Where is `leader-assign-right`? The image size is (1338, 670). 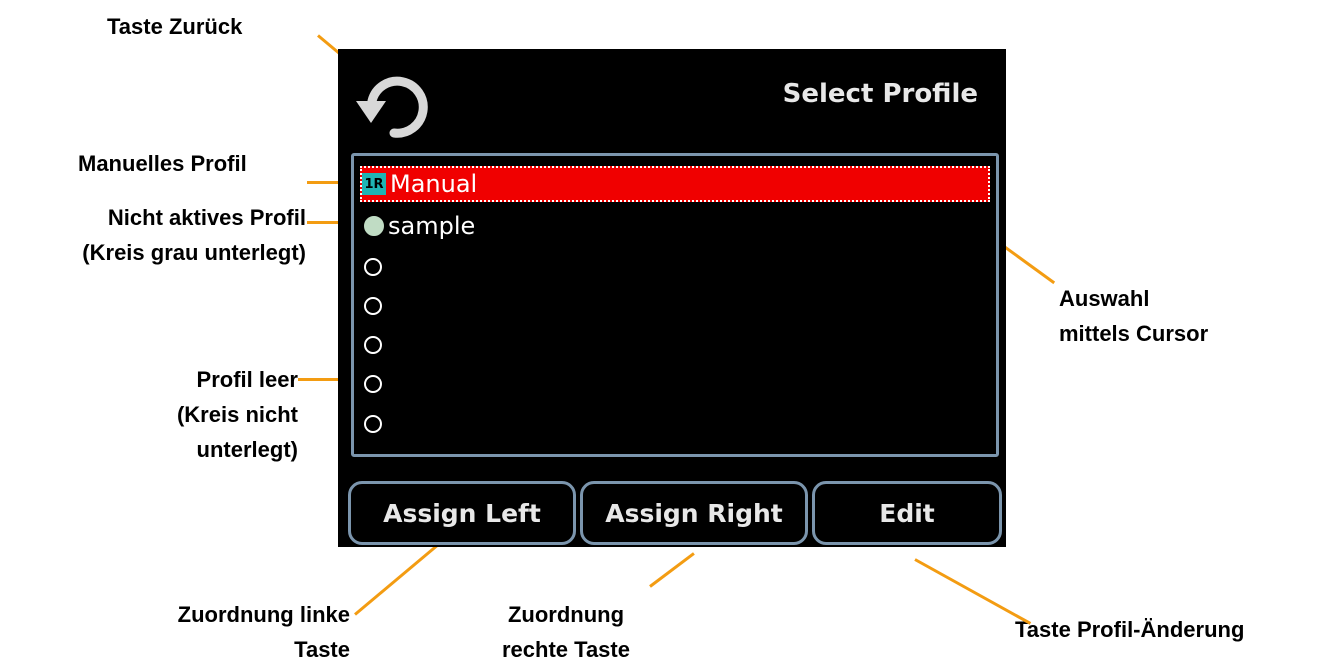
leader-assign-right is located at coordinates (672, 570).